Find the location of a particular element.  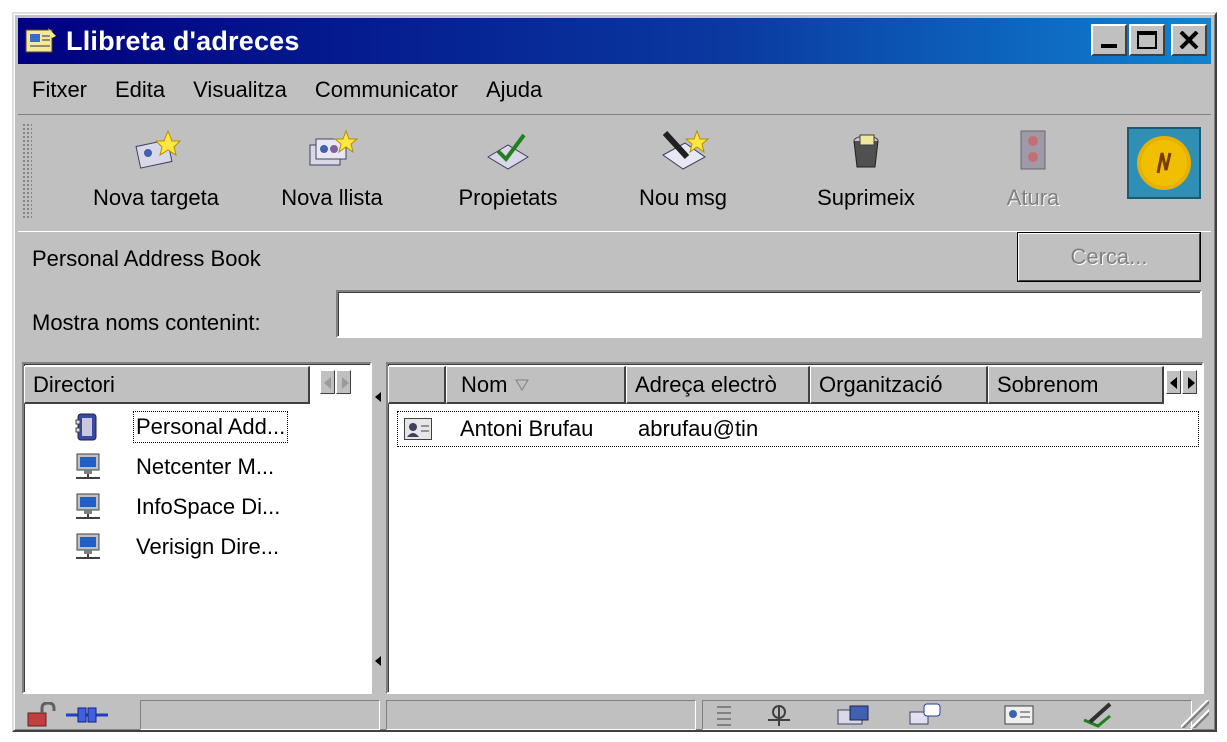

close-button is located at coordinates (1189, 40).